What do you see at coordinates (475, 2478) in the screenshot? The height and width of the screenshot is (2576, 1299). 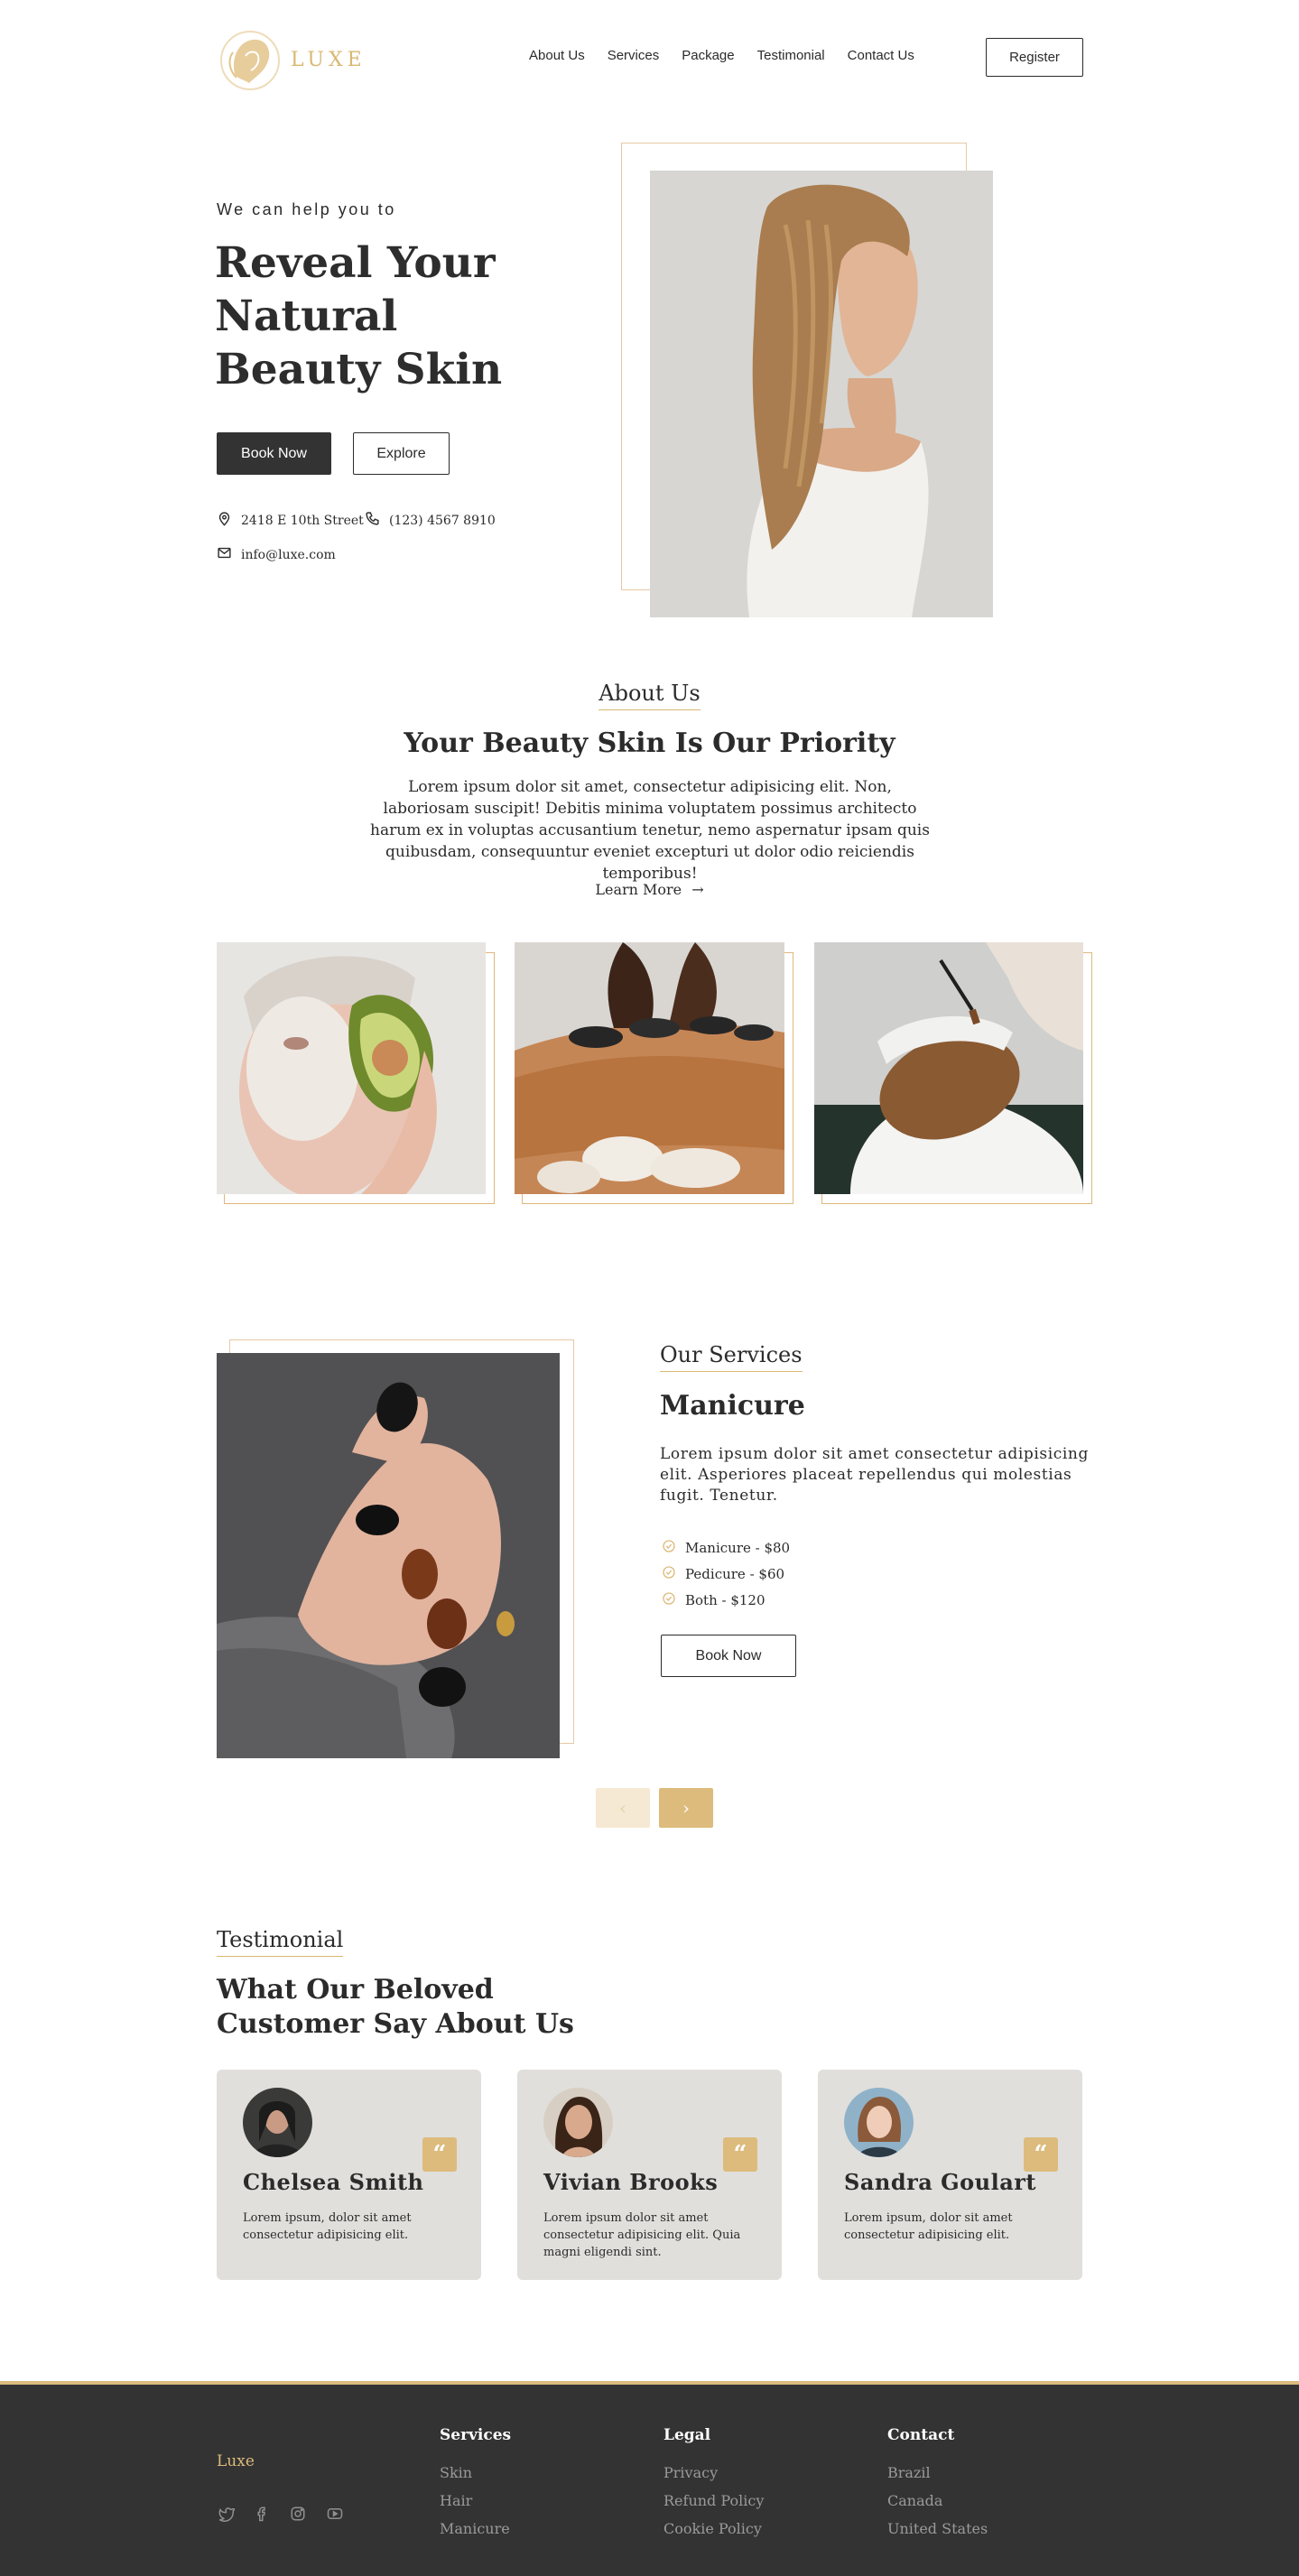 I see `footer-link: Skin` at bounding box center [475, 2478].